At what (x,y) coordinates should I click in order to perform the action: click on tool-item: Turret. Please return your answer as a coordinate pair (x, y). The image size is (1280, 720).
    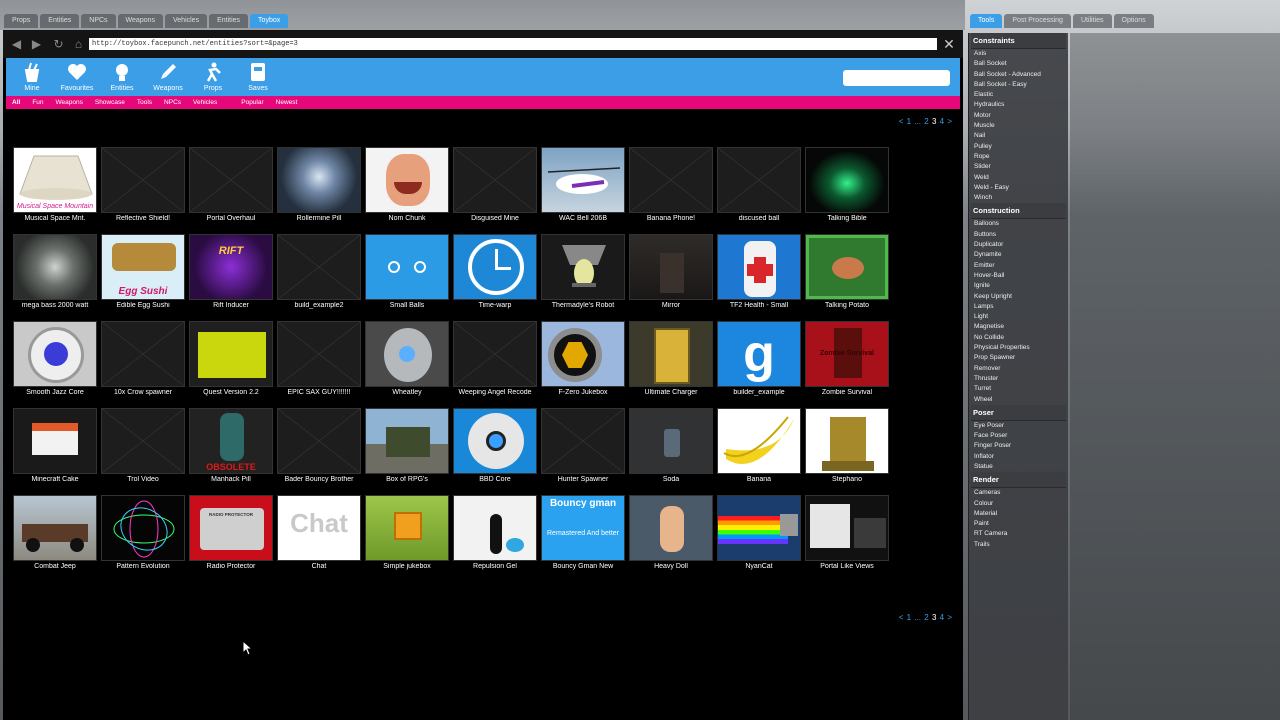
    Looking at the image, I should click on (1018, 389).